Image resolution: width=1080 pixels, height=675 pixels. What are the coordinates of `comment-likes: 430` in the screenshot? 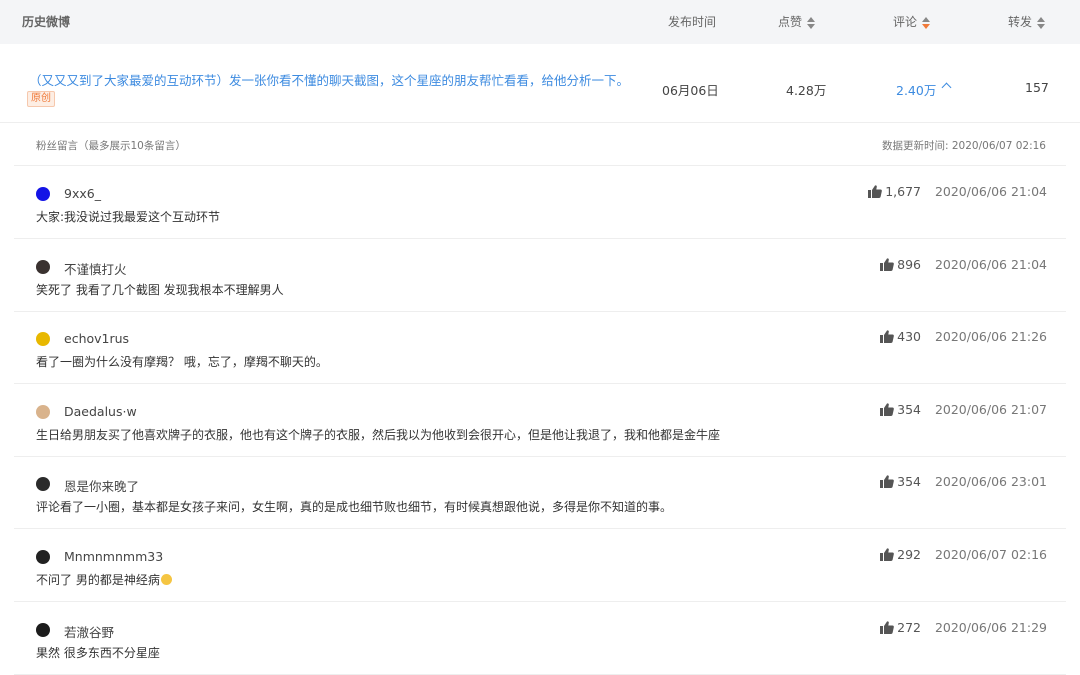 It's located at (900, 337).